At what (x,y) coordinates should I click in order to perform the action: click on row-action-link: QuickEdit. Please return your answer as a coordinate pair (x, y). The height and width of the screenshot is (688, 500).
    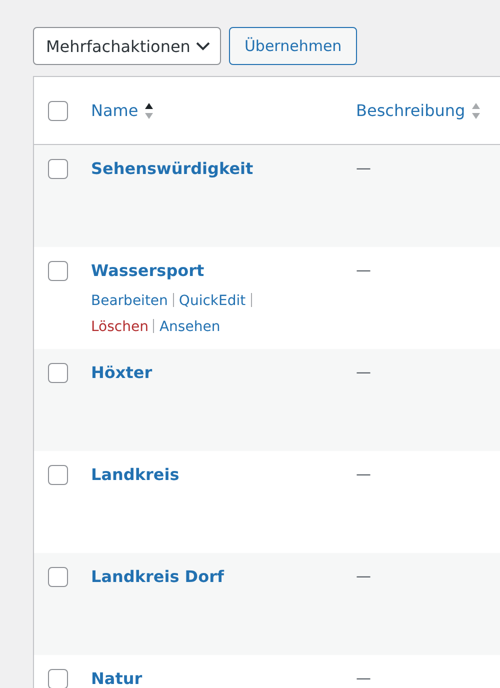
    Looking at the image, I should click on (212, 301).